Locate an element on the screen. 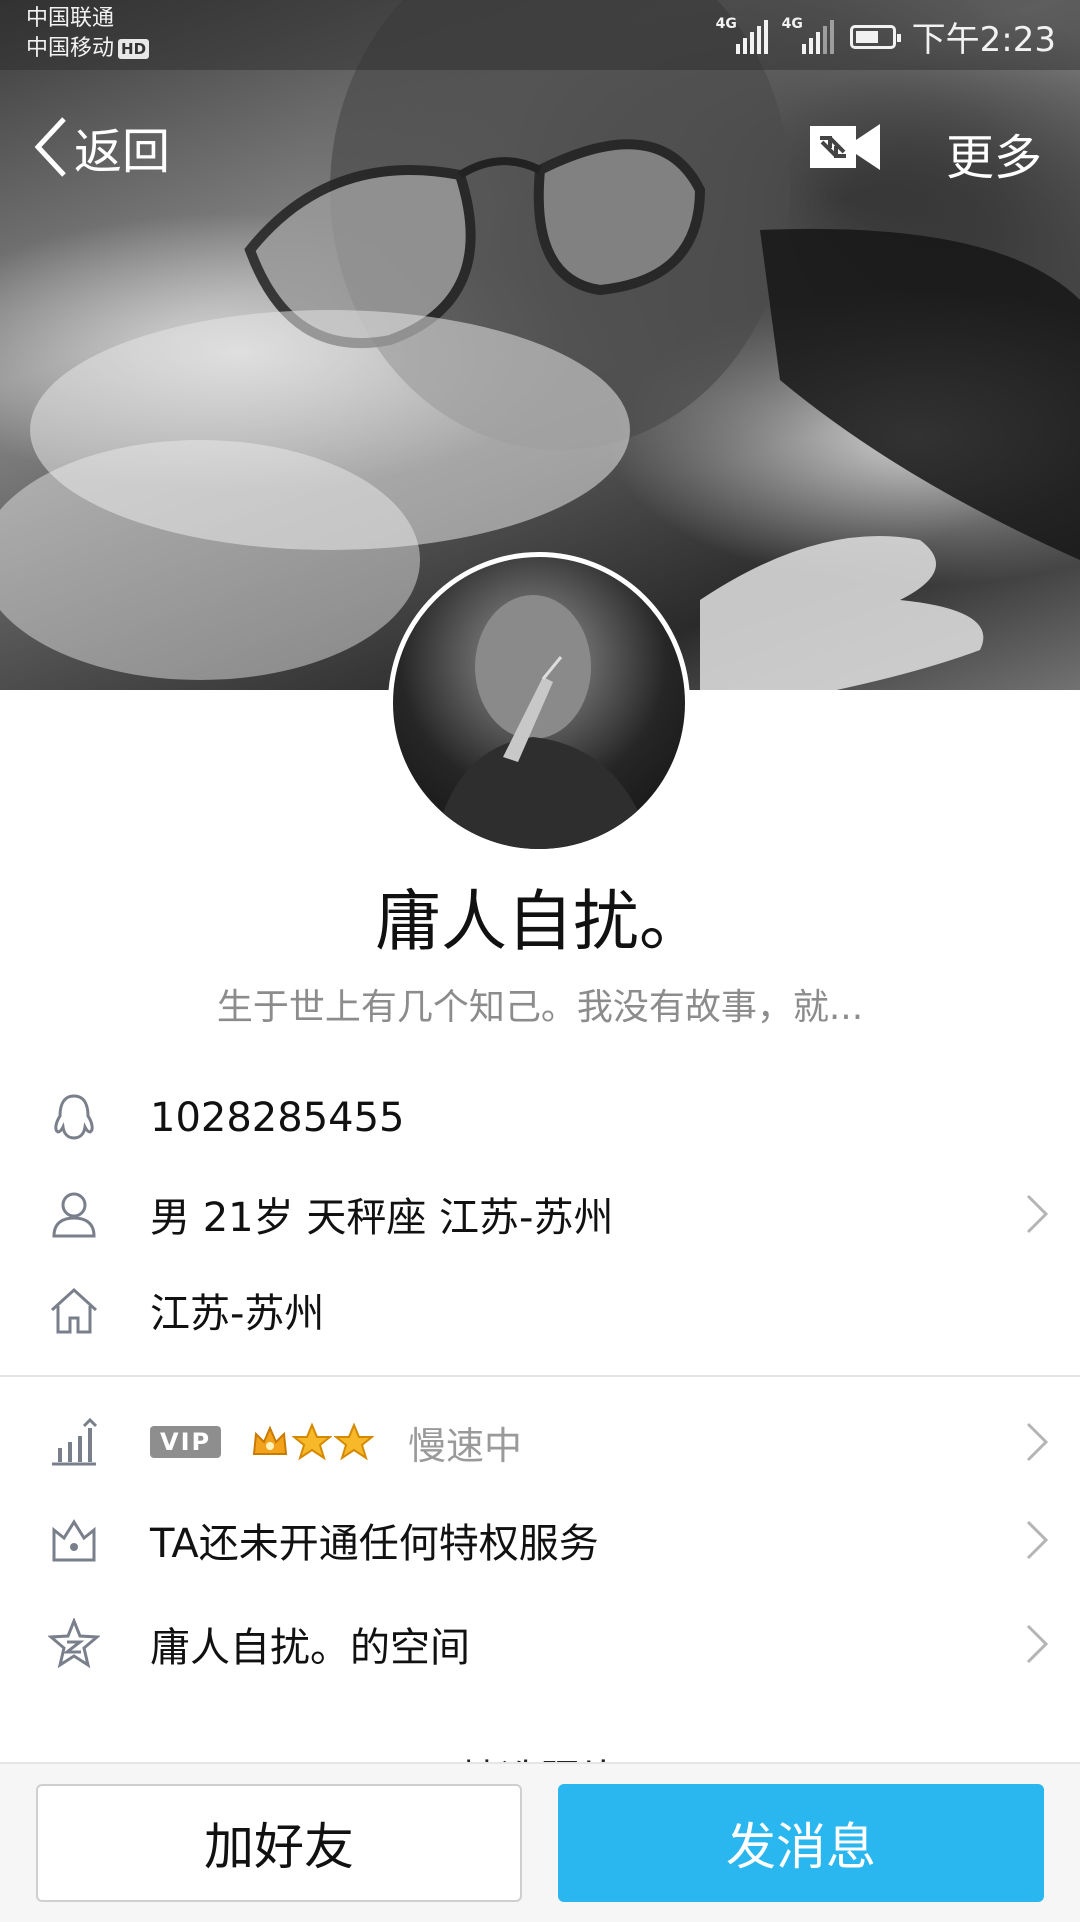  vip-level-icons is located at coordinates (312, 1442).